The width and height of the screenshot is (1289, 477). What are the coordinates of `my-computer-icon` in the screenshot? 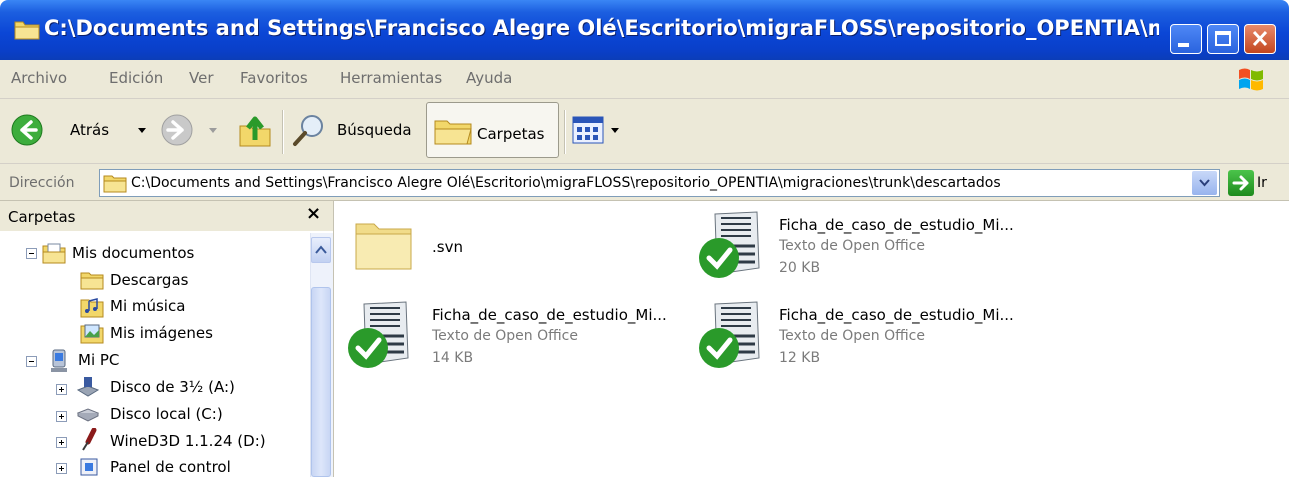 It's located at (59, 360).